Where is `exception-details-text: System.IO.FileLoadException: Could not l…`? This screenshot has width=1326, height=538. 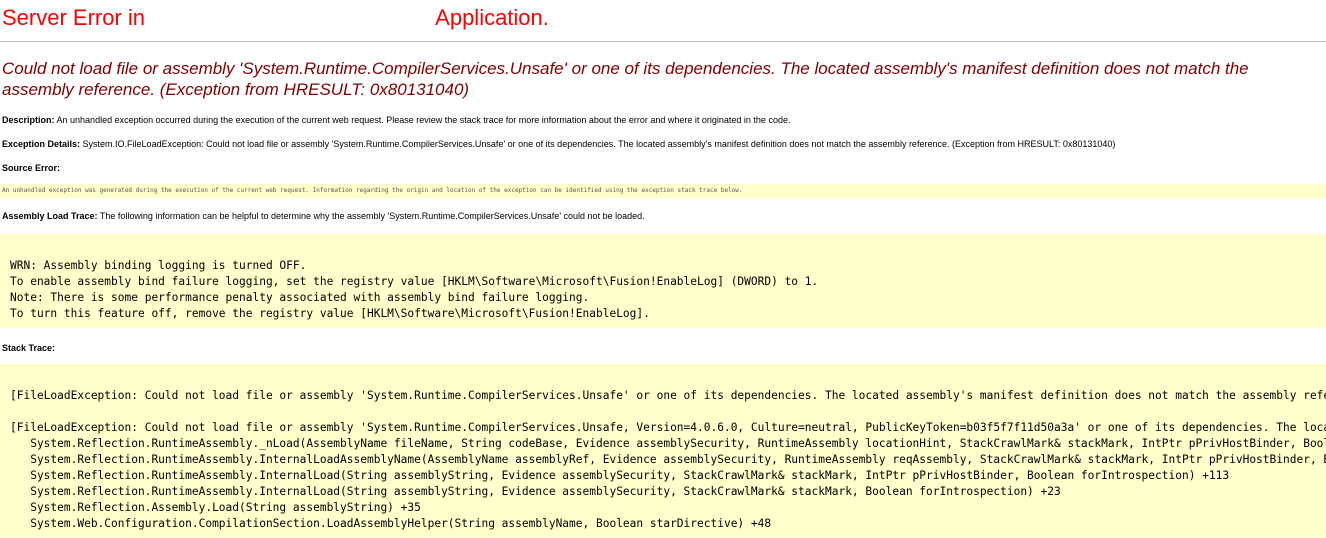
exception-details-text: System.IO.FileLoadException: Could not l… is located at coordinates (599, 144).